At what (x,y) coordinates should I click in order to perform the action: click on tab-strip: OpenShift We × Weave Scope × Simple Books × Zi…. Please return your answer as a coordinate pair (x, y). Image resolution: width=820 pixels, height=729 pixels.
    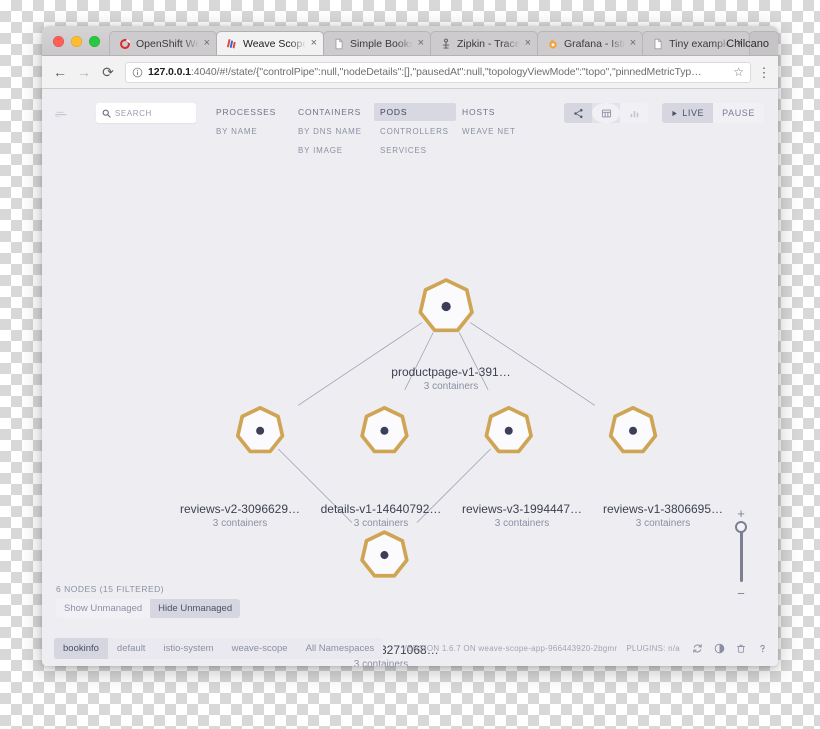
    Looking at the image, I should click on (443, 43).